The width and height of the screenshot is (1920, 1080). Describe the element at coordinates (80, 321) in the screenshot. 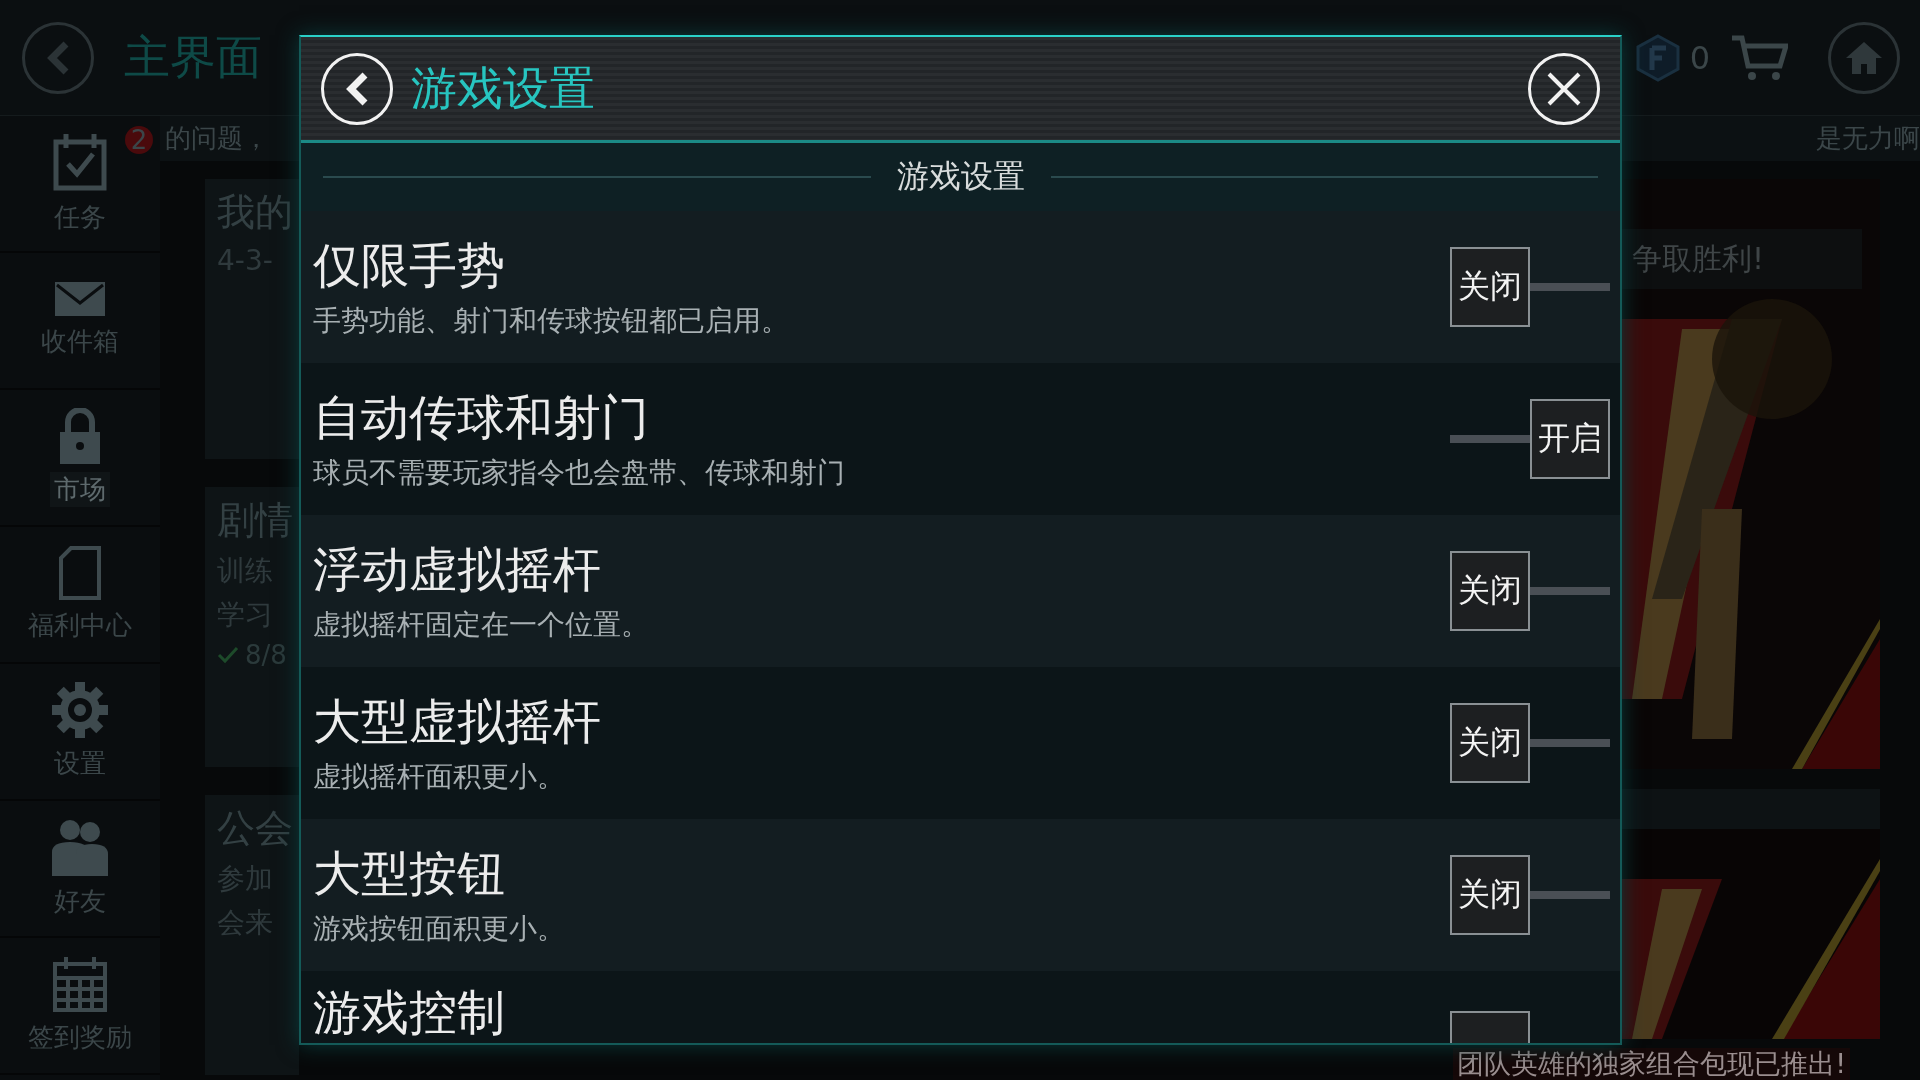

I see `sidebar-item: 收件箱` at that location.